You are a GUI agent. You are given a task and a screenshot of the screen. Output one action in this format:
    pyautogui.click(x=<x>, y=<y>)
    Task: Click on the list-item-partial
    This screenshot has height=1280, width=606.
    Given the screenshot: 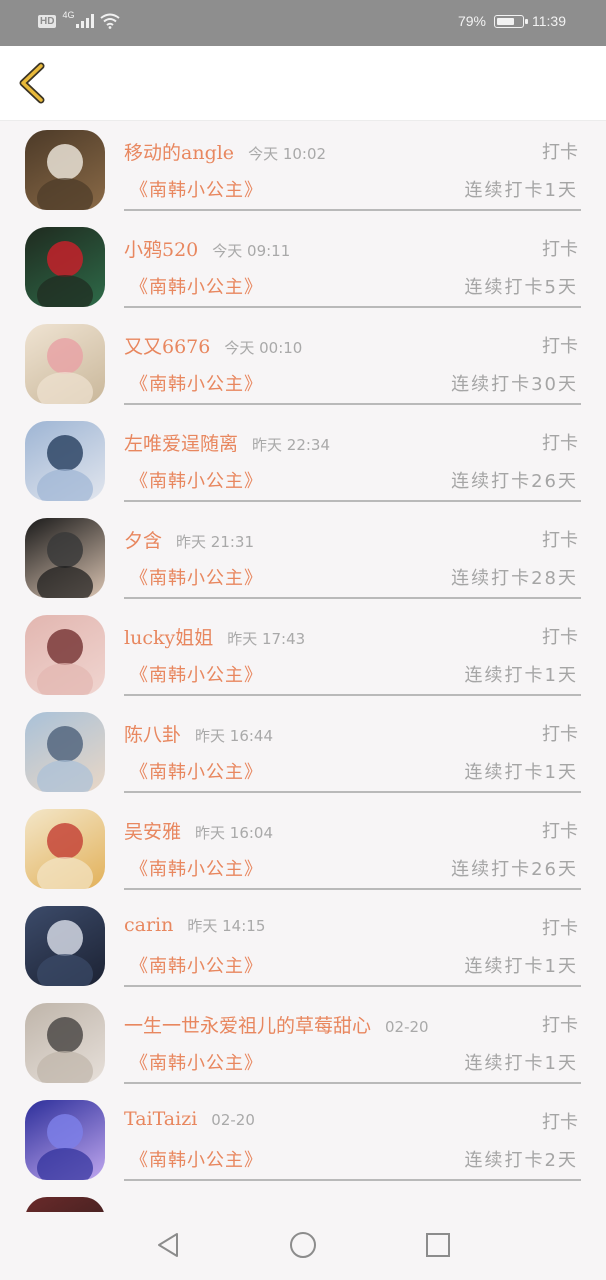 What is the action you would take?
    pyautogui.click(x=303, y=1200)
    